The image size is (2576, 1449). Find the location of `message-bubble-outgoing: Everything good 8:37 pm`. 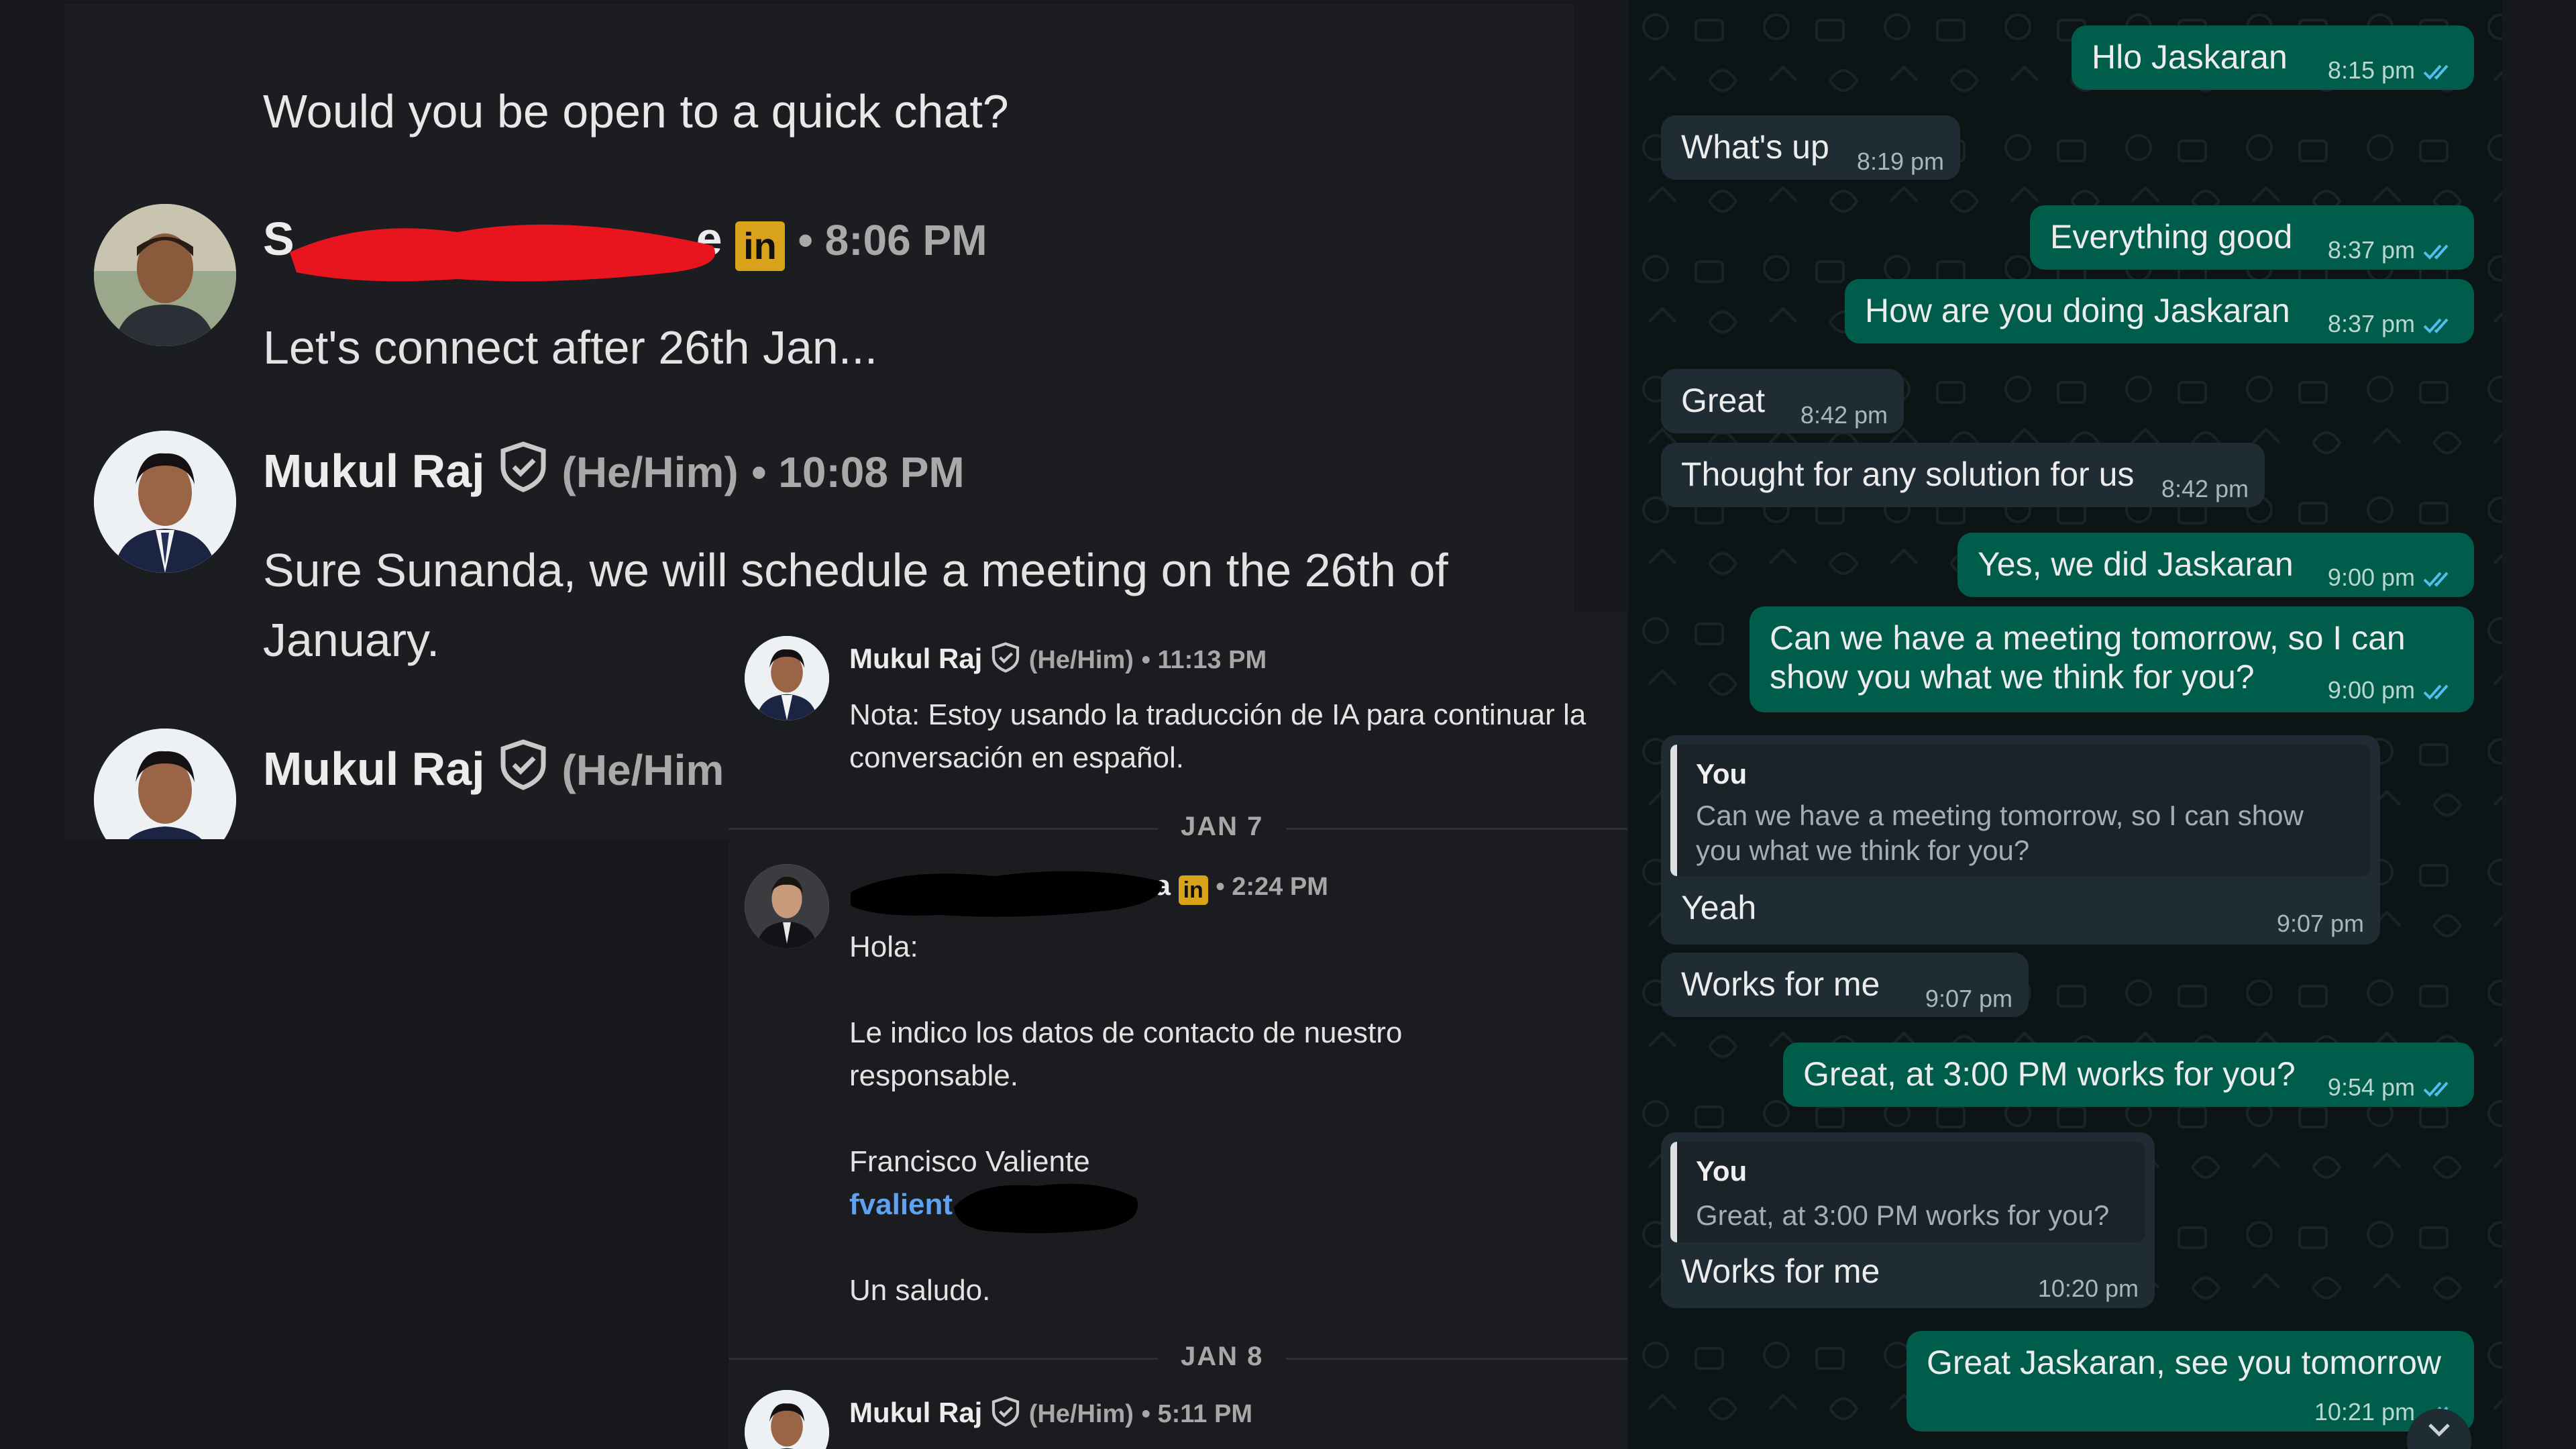

message-bubble-outgoing: Everything good 8:37 pm is located at coordinates (2252, 237).